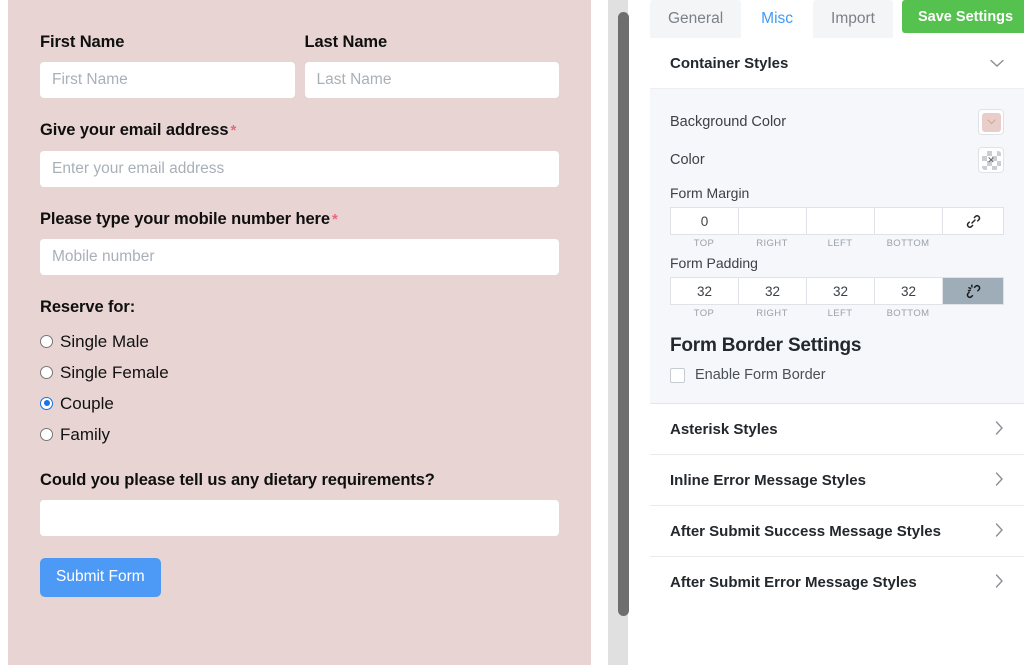  What do you see at coordinates (840, 221) in the screenshot?
I see `margin-left-input` at bounding box center [840, 221].